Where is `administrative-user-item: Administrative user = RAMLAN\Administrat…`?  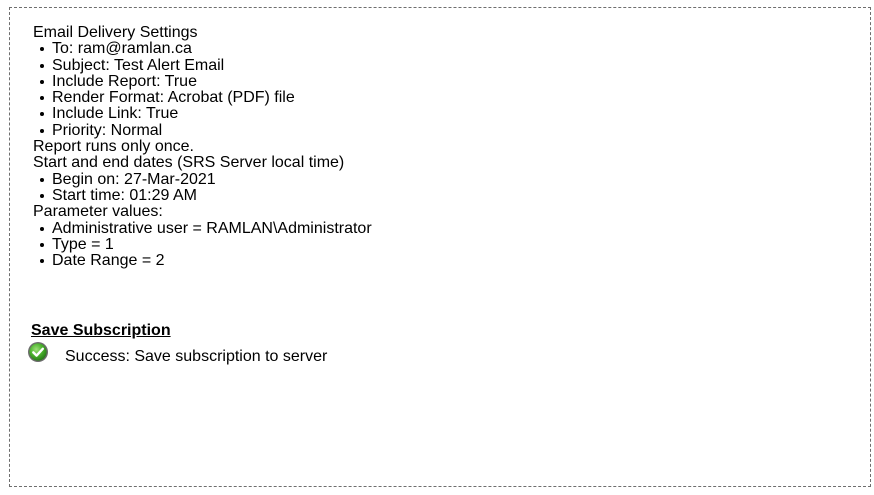 administrative-user-item: Administrative user = RAMLAN\Administrat… is located at coordinates (443, 228).